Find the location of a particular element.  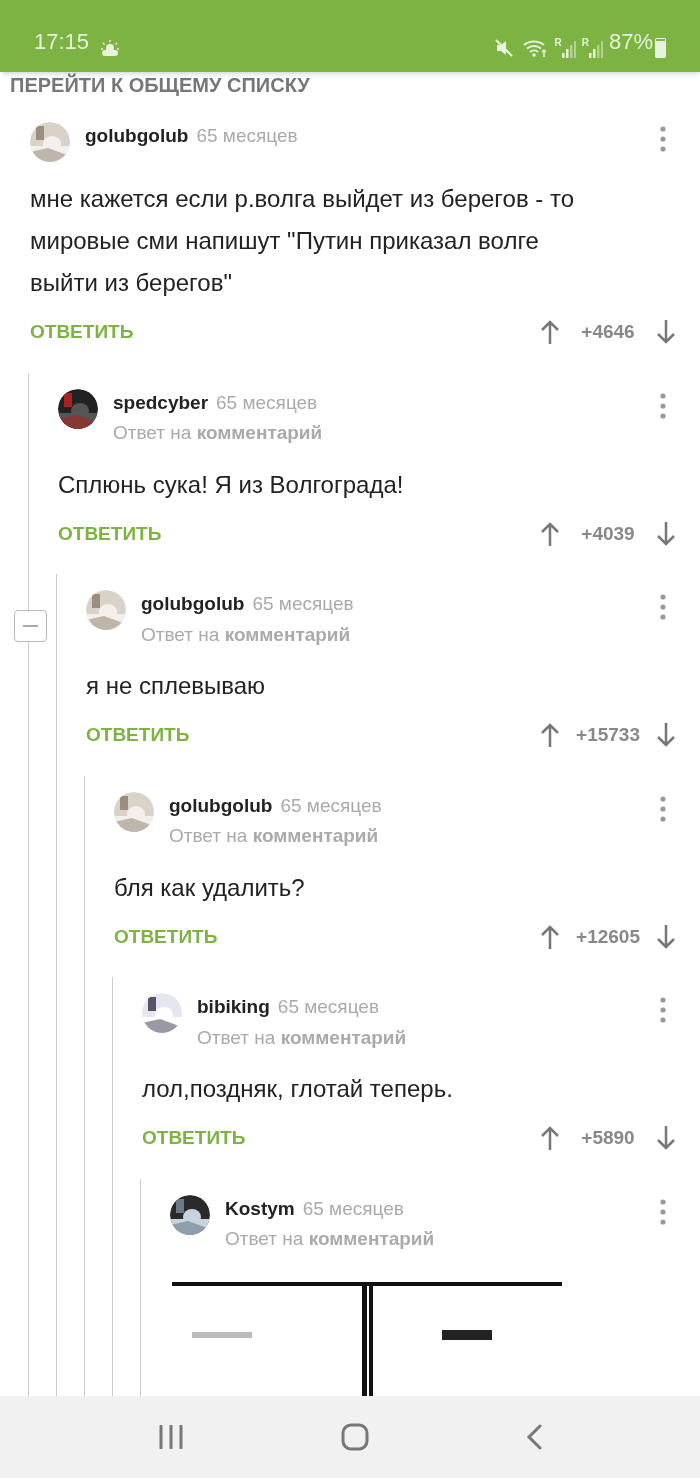

vote-score: +5890 is located at coordinates (608, 1138).